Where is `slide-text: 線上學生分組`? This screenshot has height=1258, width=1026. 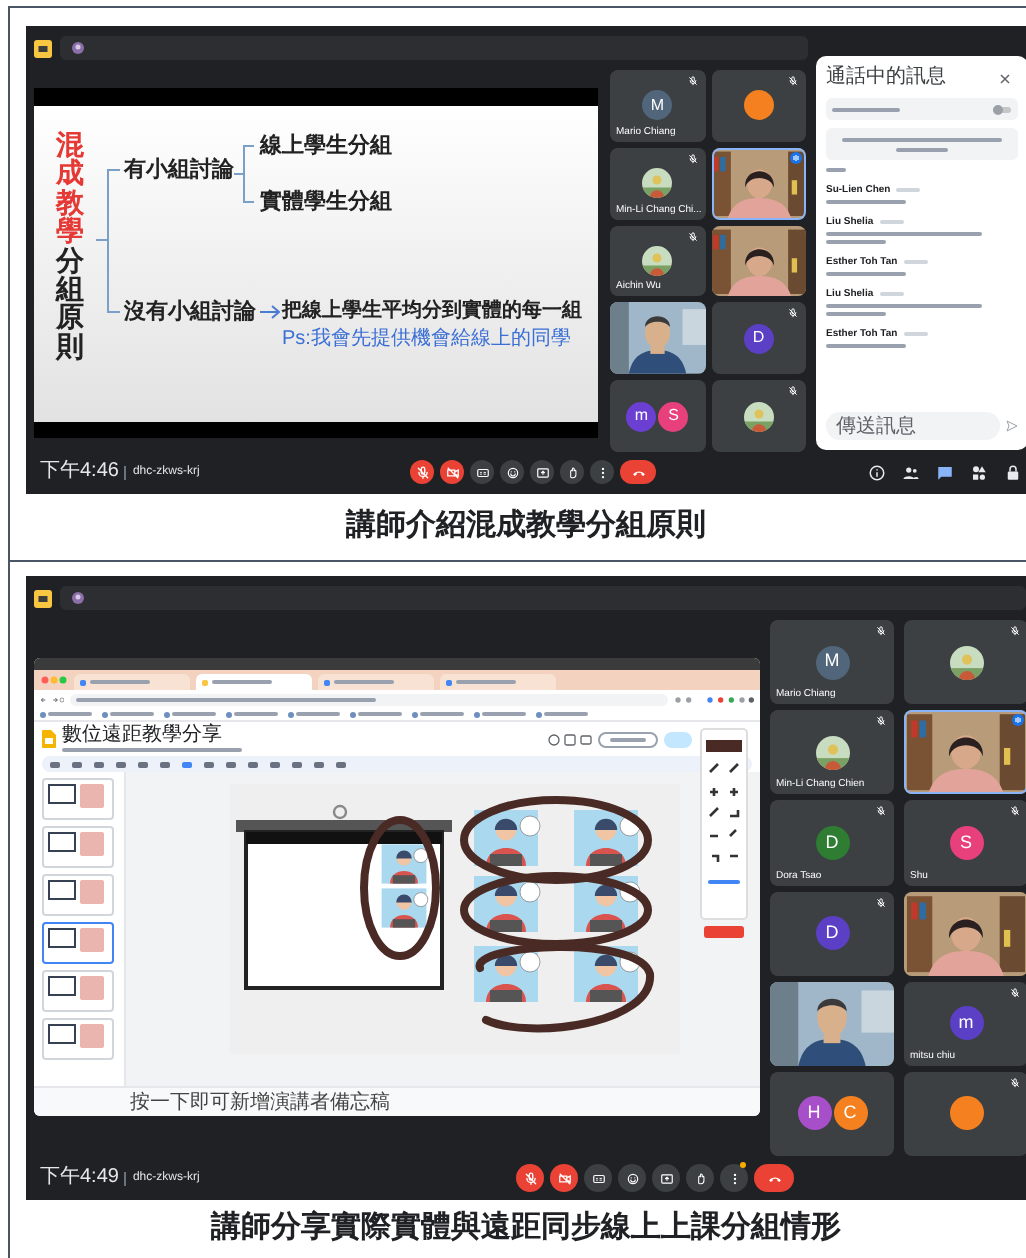
slide-text: 線上學生分組 is located at coordinates (326, 146).